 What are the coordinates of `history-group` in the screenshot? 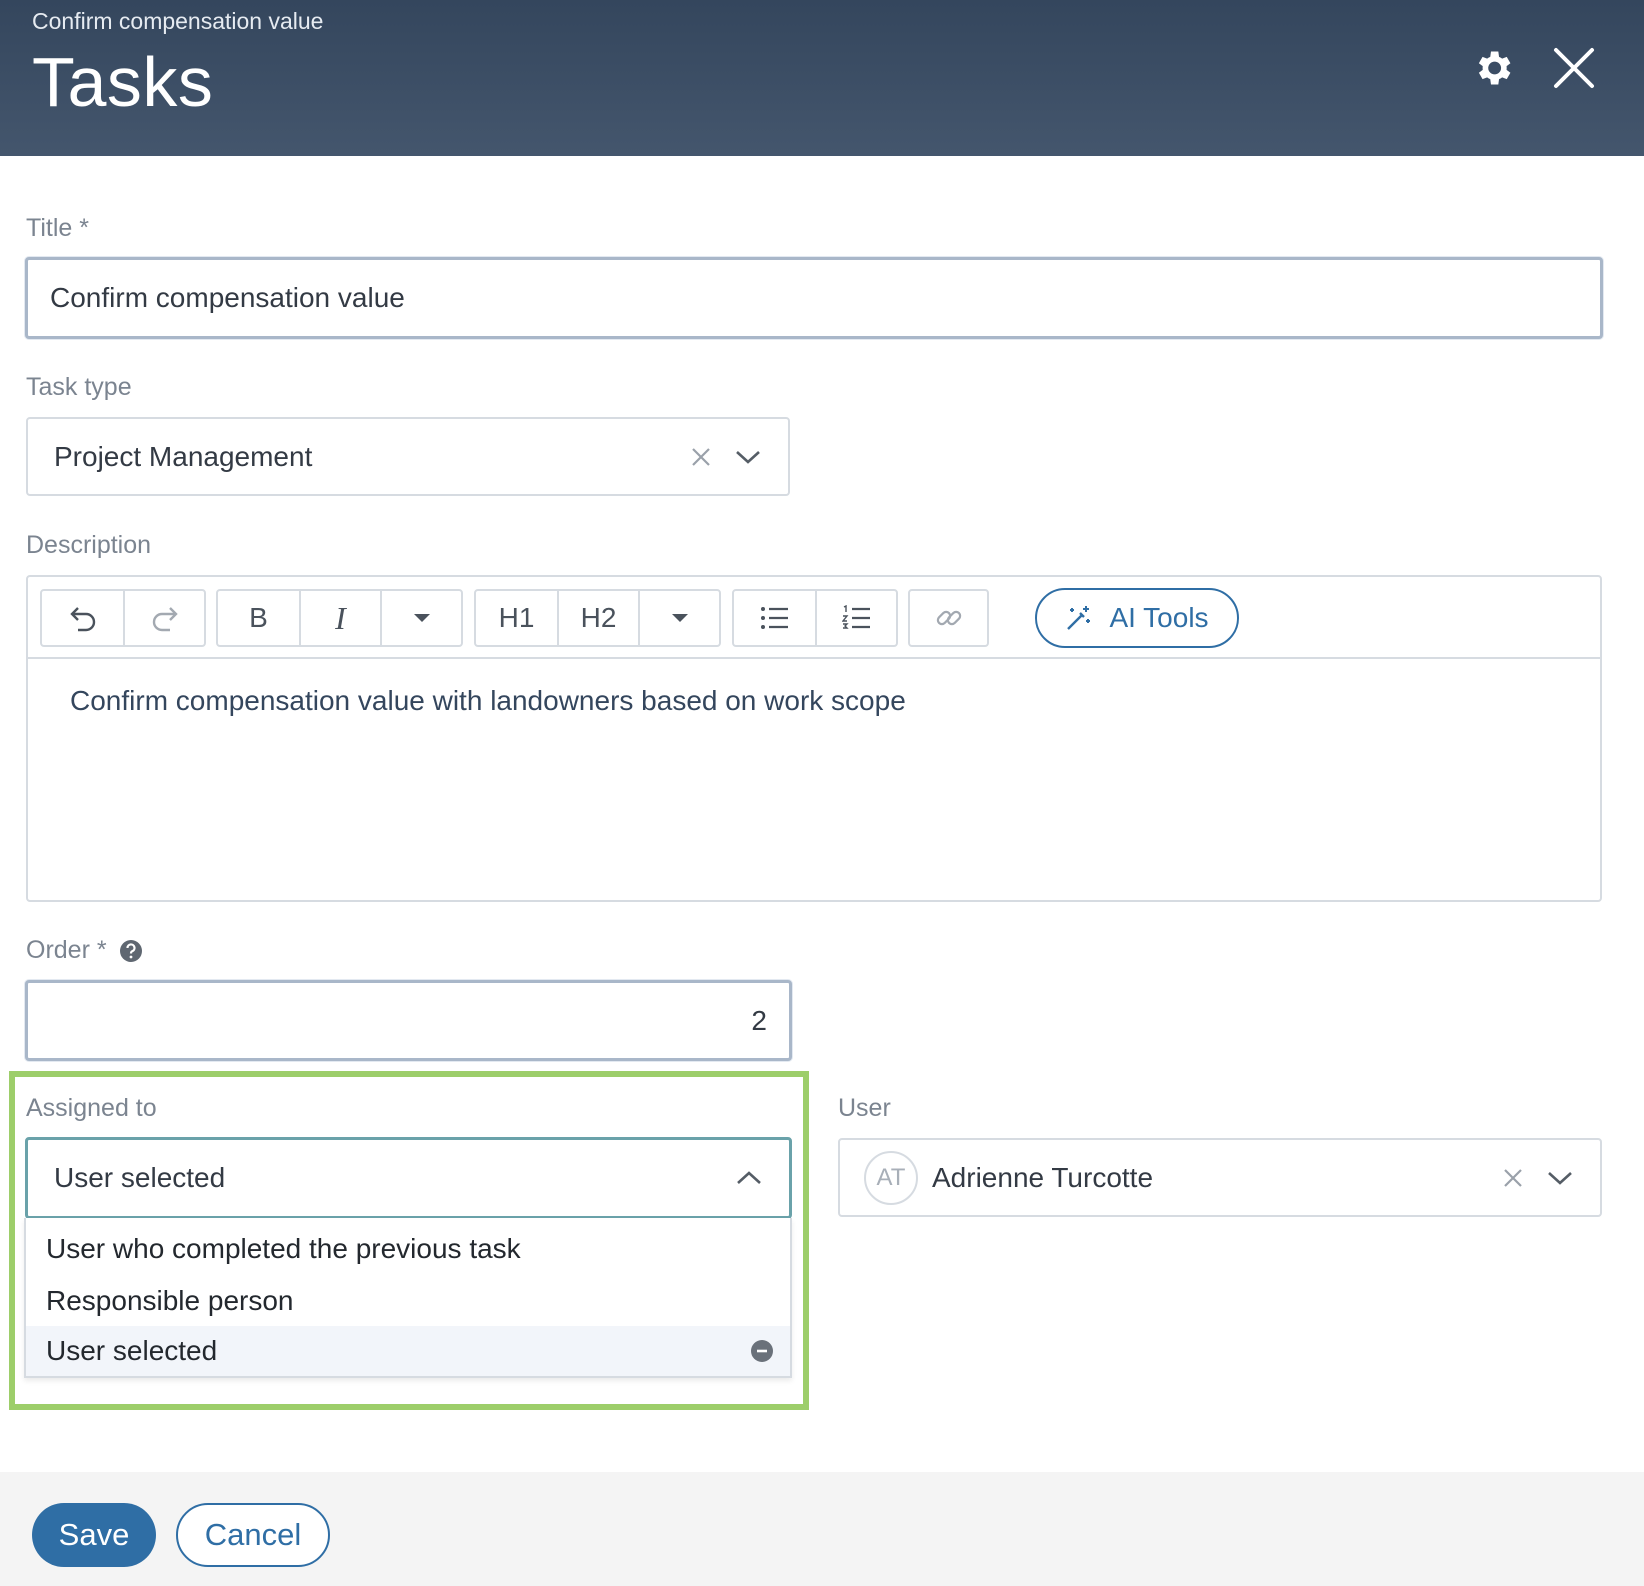 It's located at (123, 618).